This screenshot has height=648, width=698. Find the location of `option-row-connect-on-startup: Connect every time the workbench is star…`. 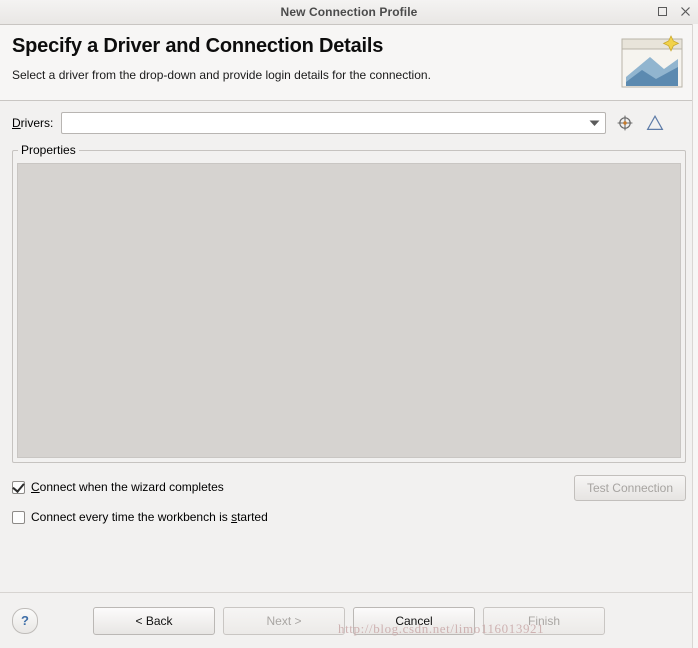

option-row-connect-on-startup: Connect every time the workbench is star… is located at coordinates (349, 517).